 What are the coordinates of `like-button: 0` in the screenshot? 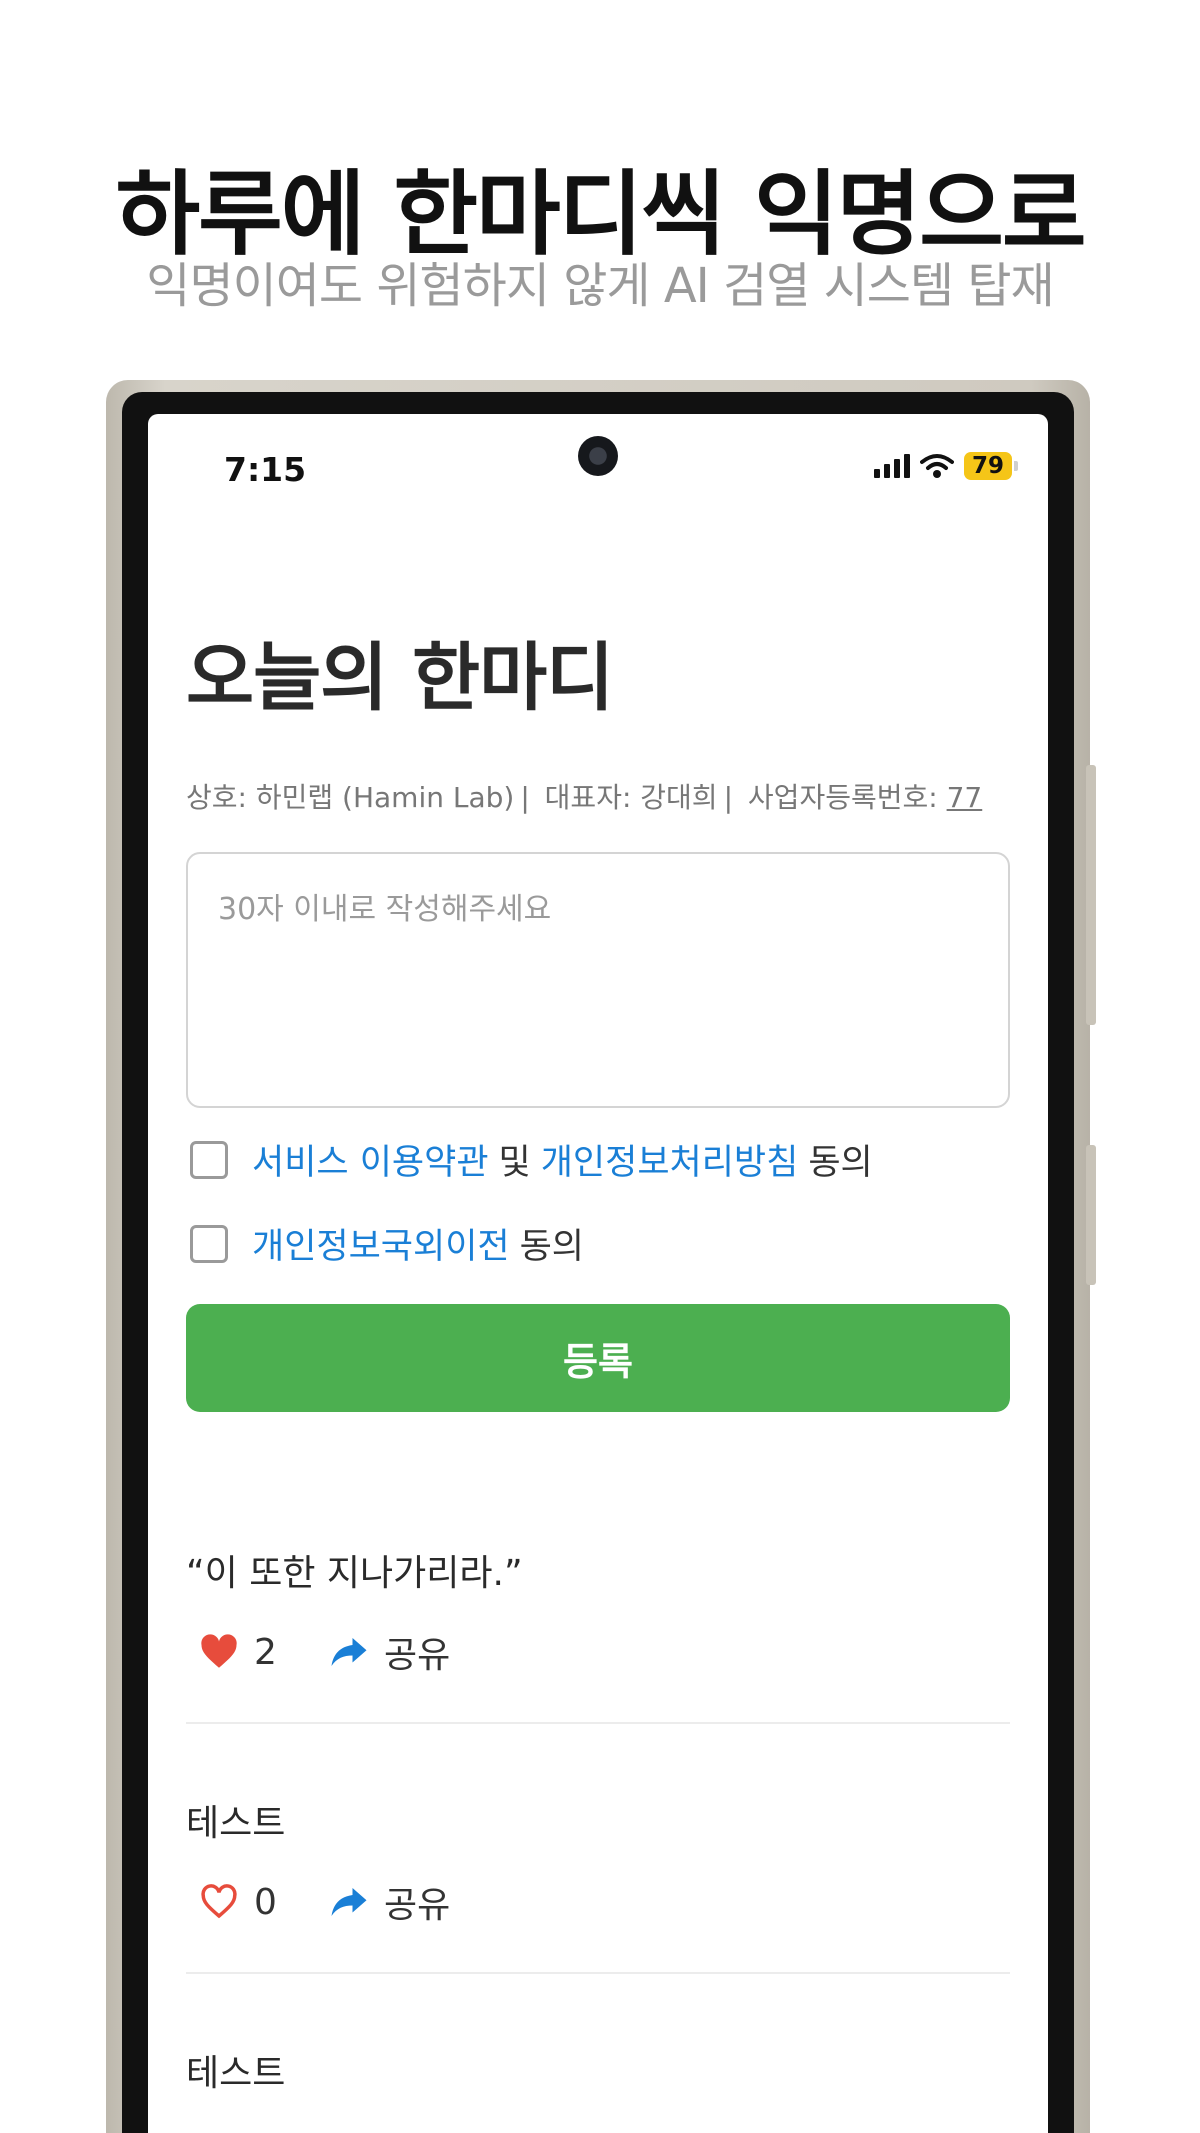 It's located at (263, 1902).